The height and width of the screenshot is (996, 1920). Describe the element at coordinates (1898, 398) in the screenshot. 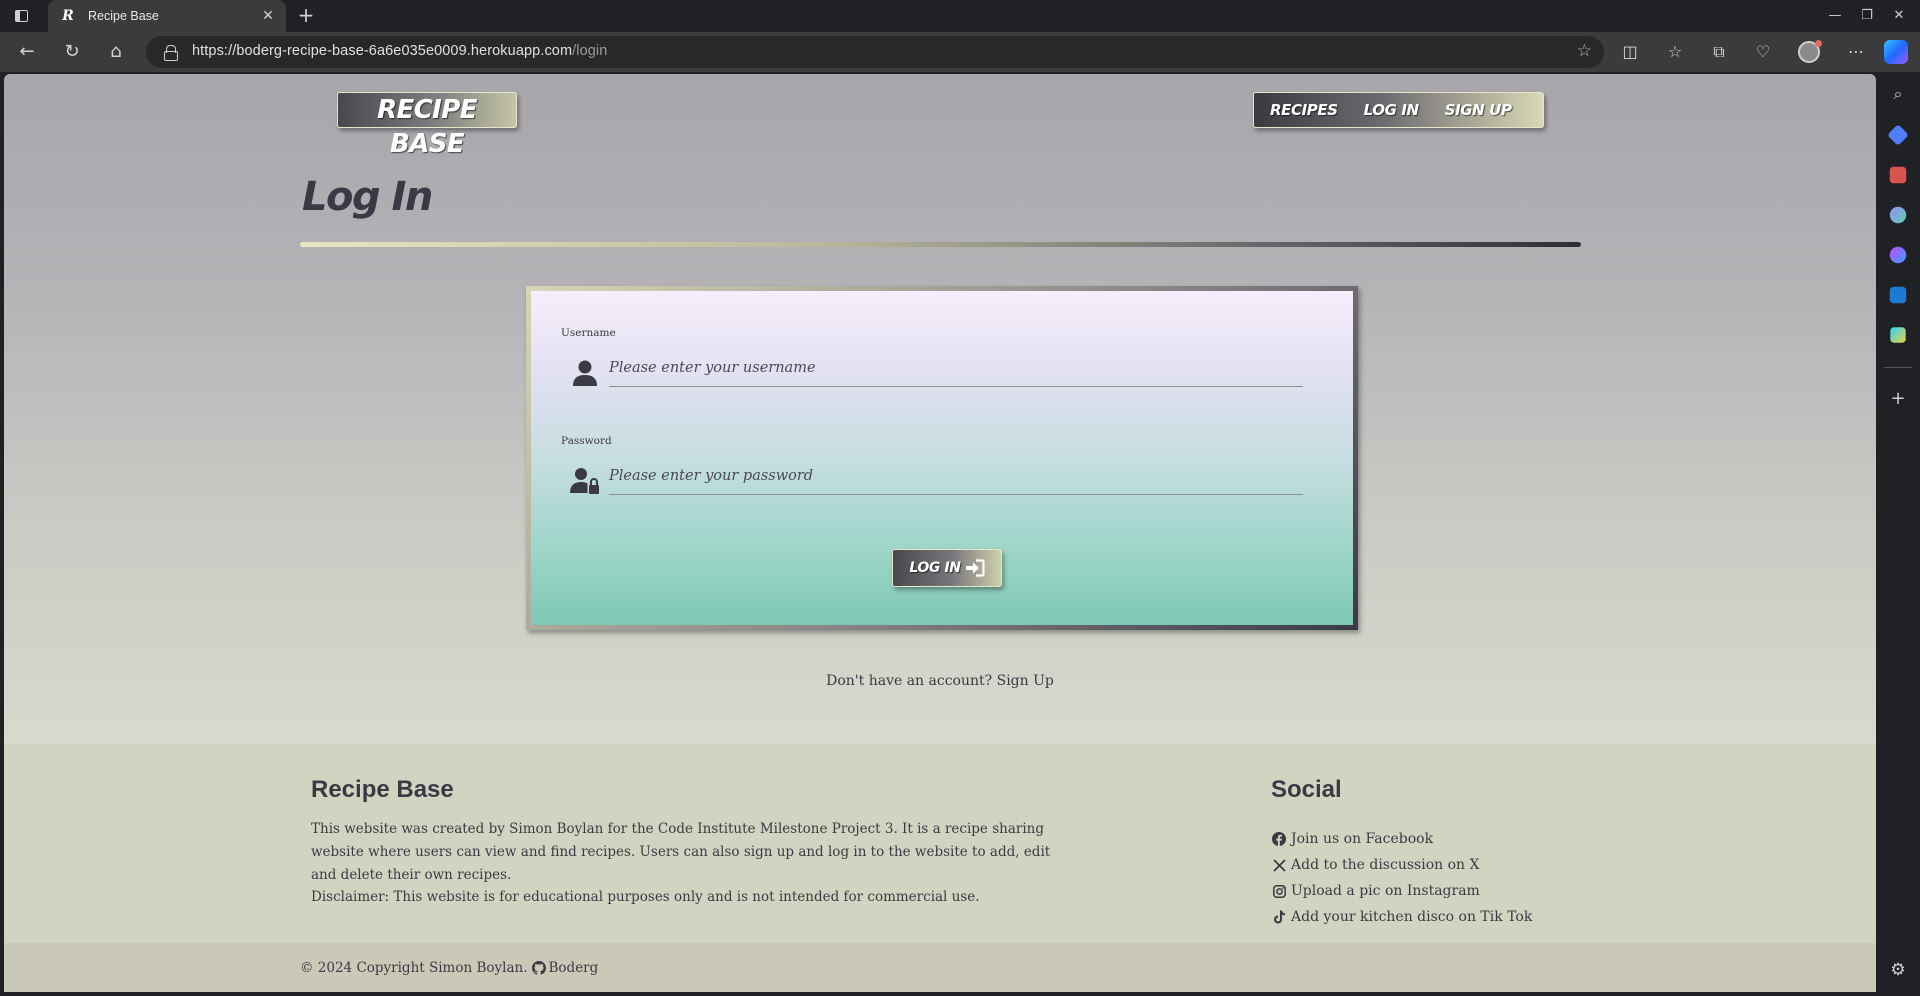

I see `add-sidebar-app-icon: +` at that location.